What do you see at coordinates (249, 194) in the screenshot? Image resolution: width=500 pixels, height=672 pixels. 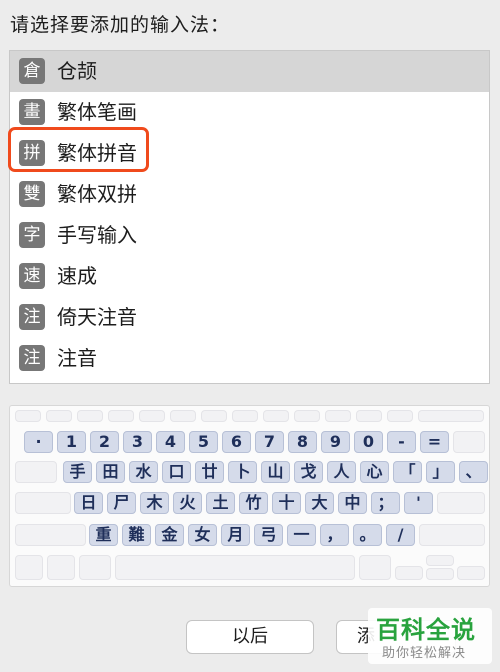 I see `input-method-item-shuangpin: 雙 繁体双拼` at bounding box center [249, 194].